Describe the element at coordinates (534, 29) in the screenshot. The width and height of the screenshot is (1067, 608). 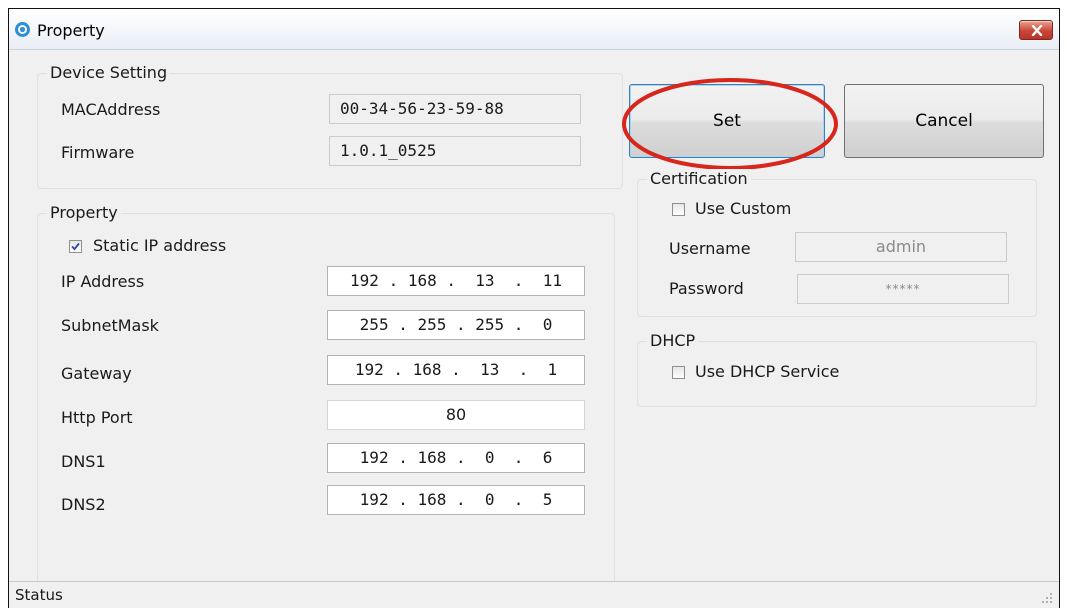
I see `title-bar: Property` at that location.